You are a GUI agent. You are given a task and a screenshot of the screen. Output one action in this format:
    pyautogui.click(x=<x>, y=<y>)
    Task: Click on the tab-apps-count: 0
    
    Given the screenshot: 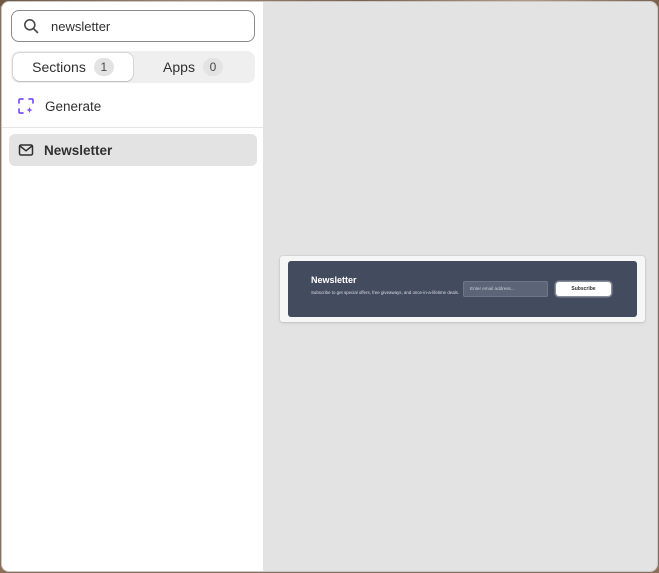 What is the action you would take?
    pyautogui.click(x=212, y=67)
    